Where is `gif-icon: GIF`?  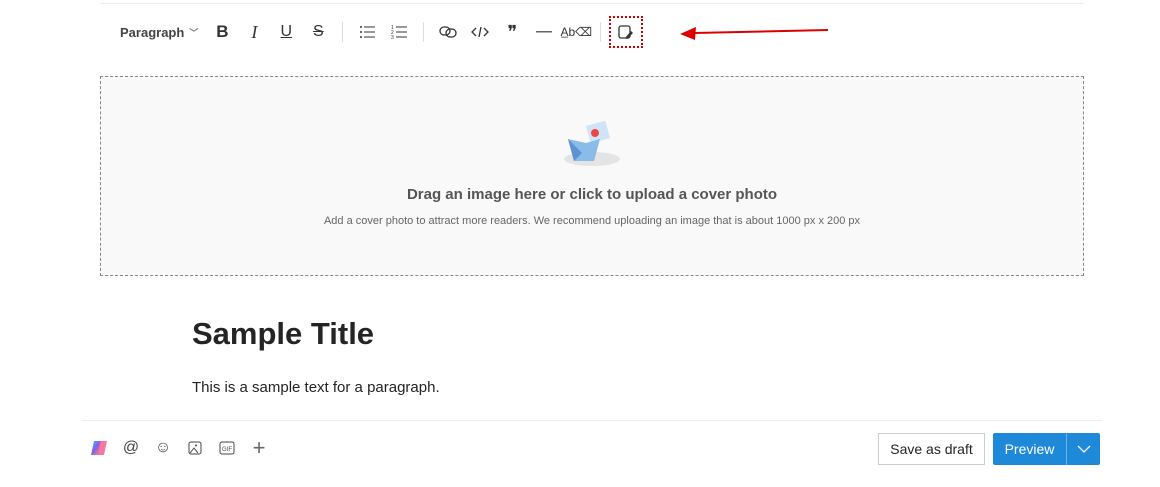 gif-icon: GIF is located at coordinates (227, 448).